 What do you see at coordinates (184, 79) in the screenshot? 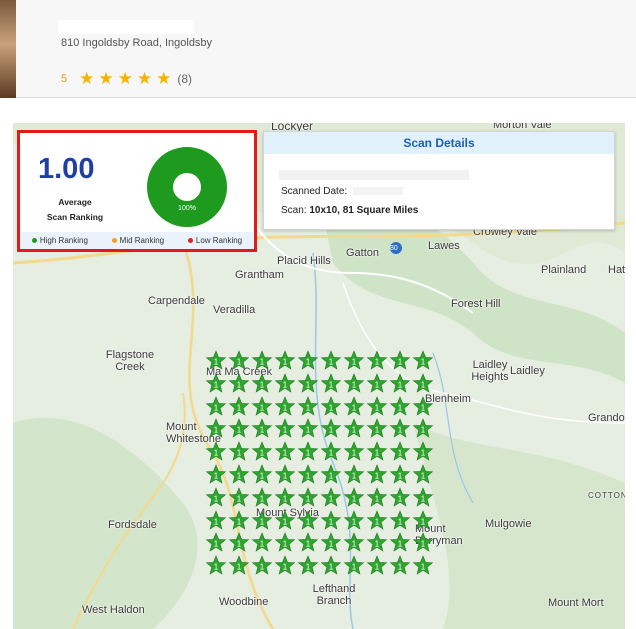
I see `review-count: (8)` at bounding box center [184, 79].